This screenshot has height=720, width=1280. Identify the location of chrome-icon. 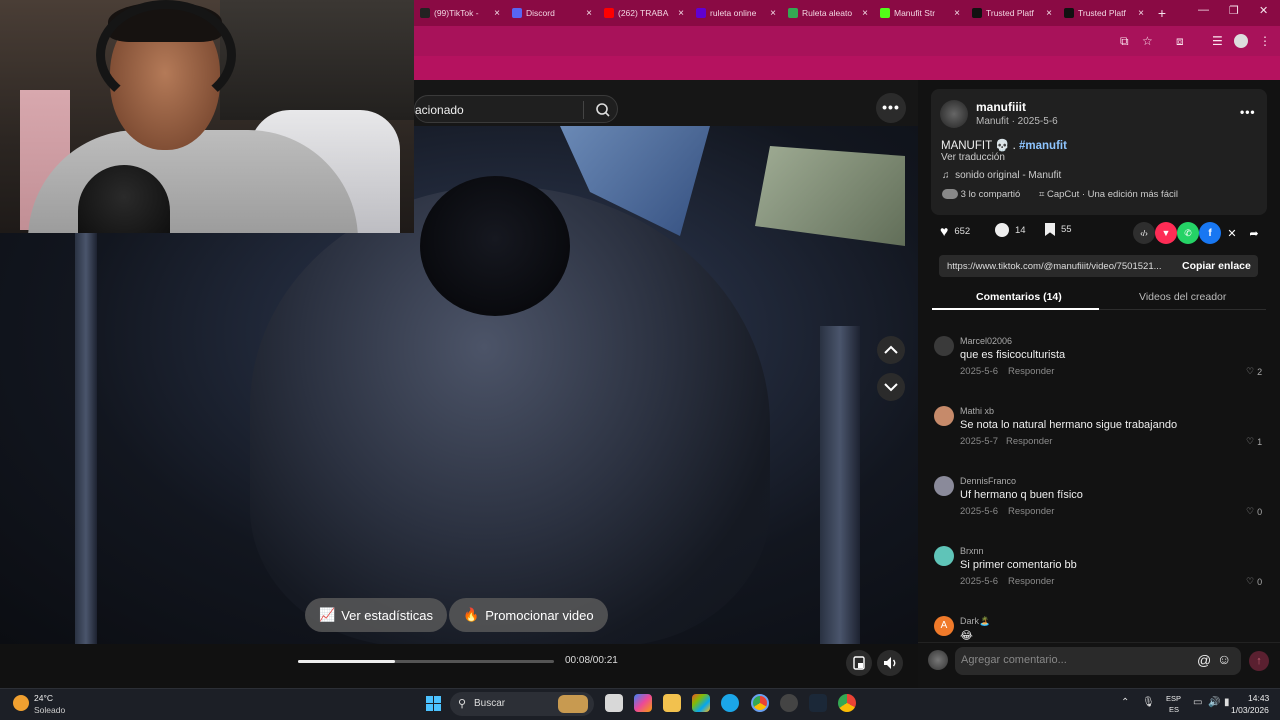
(760, 703).